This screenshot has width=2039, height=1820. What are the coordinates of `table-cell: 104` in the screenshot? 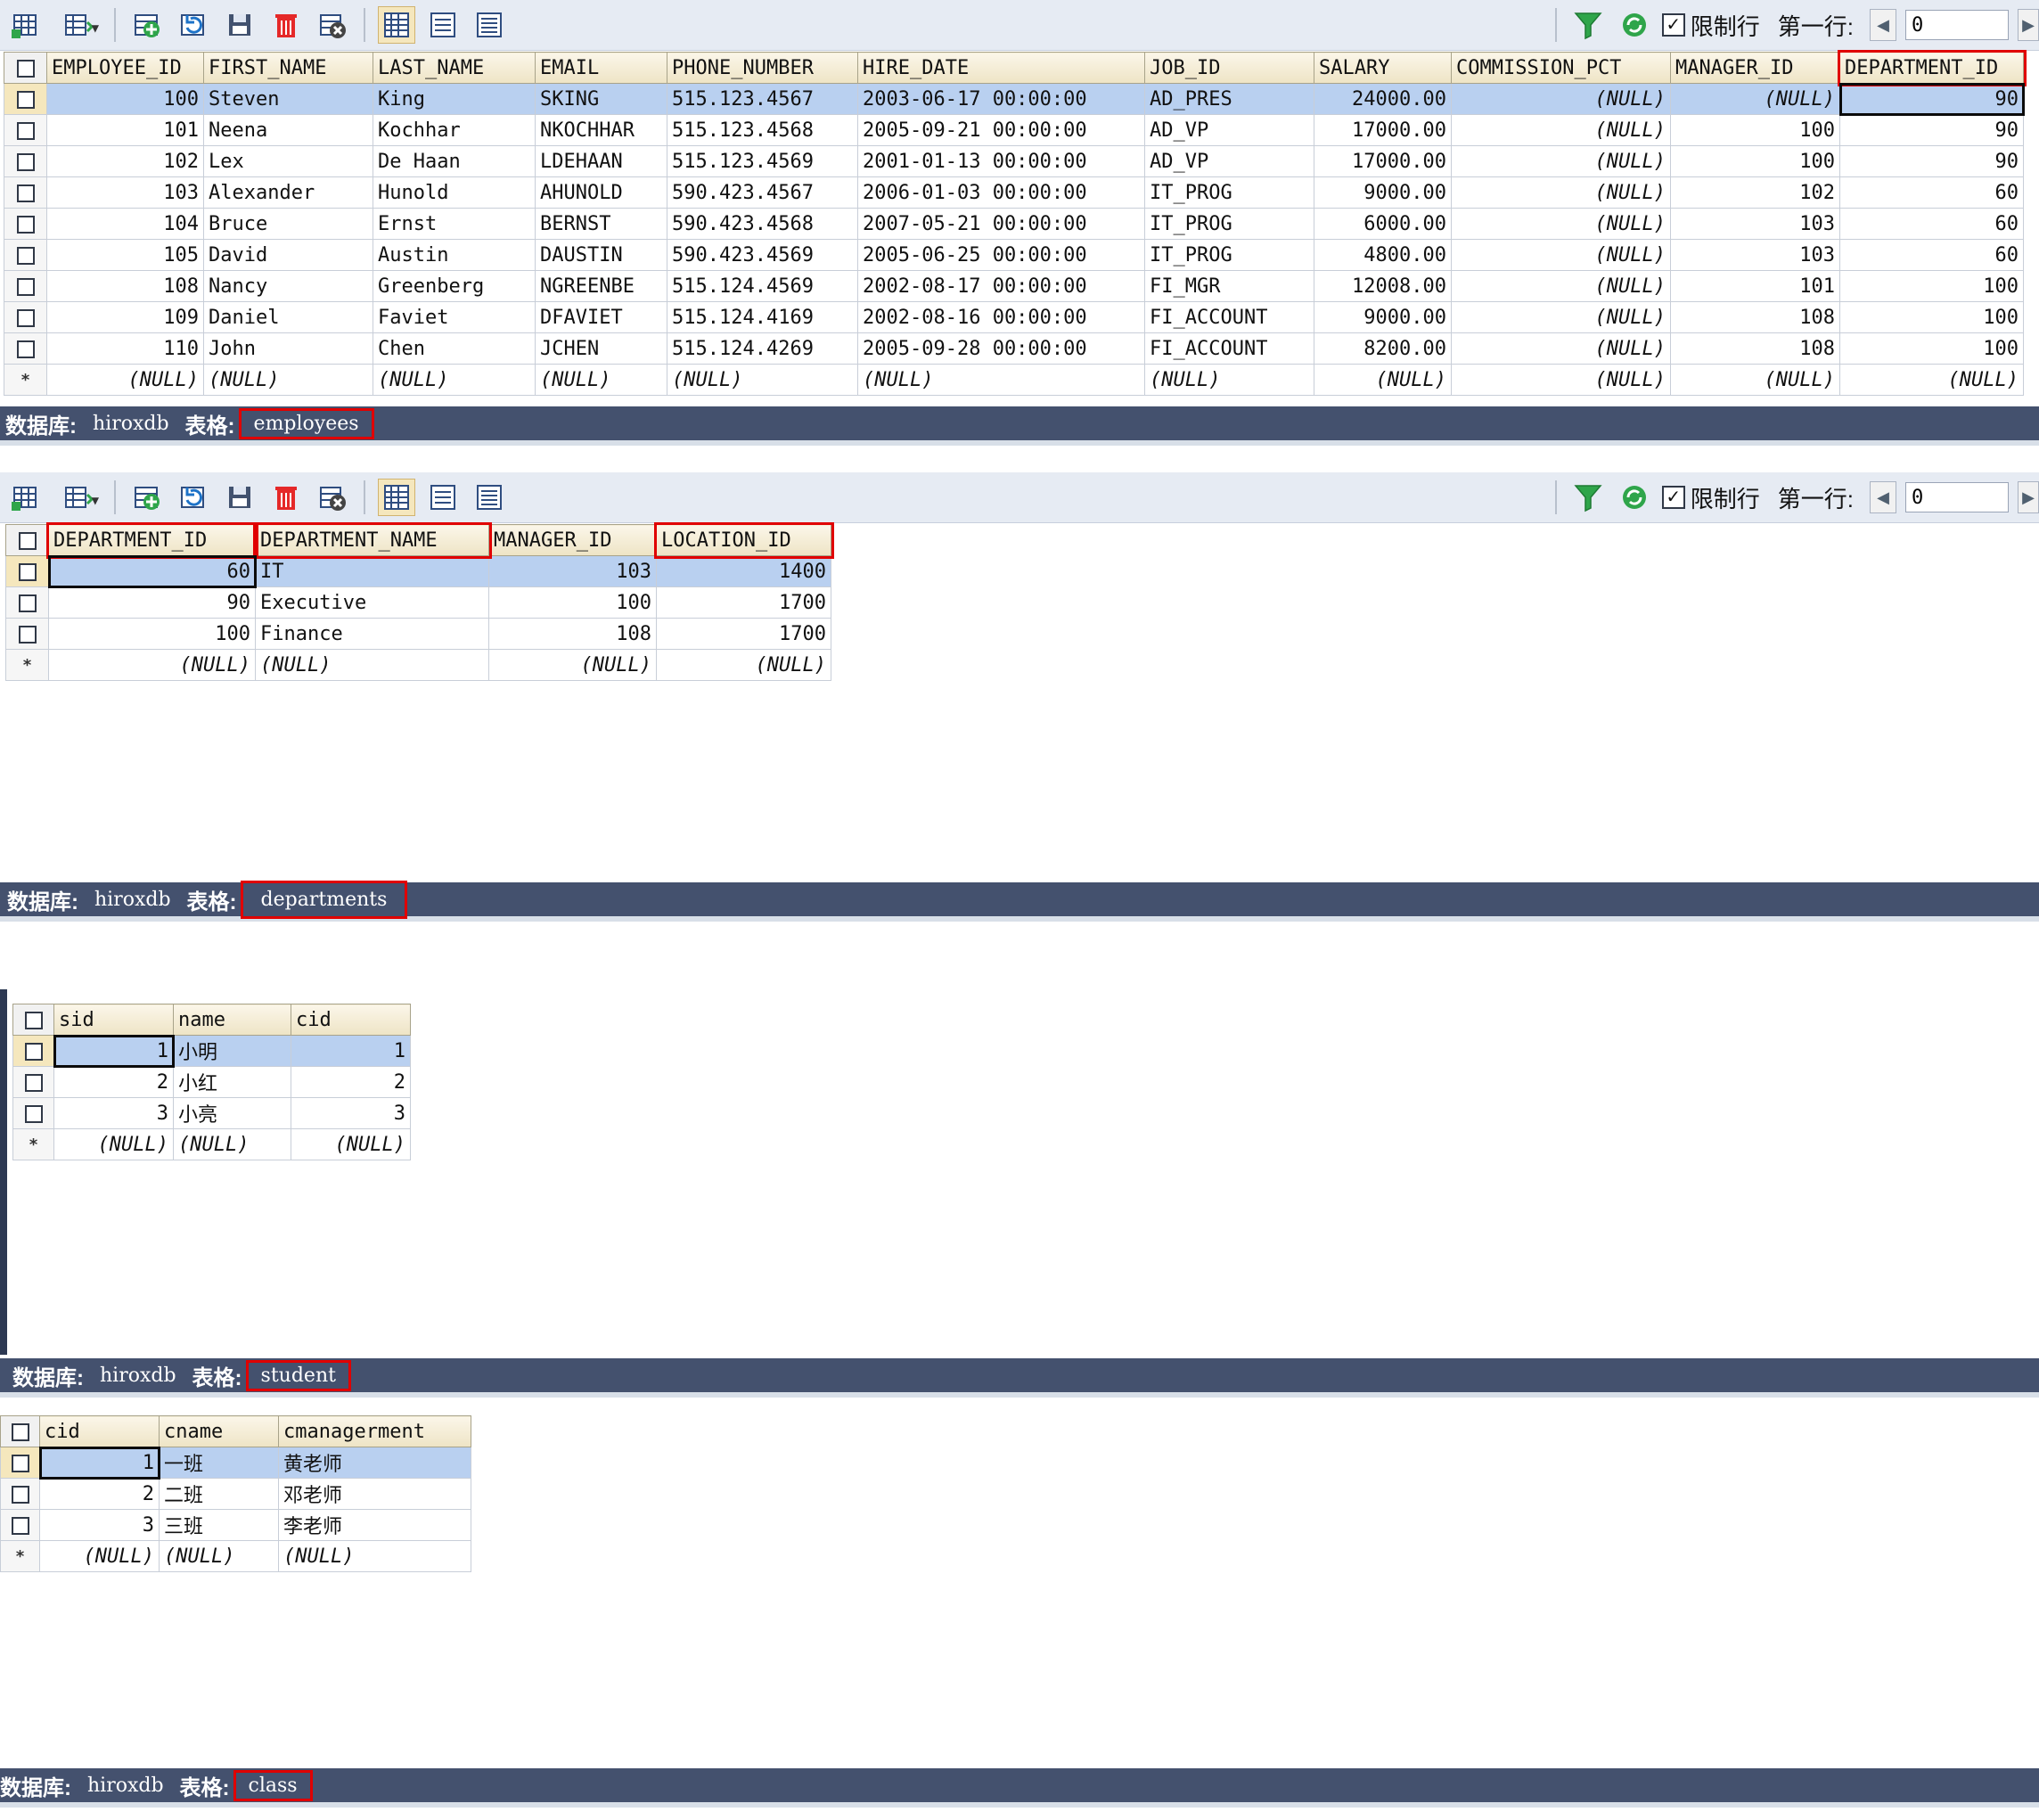 It's located at (125, 224).